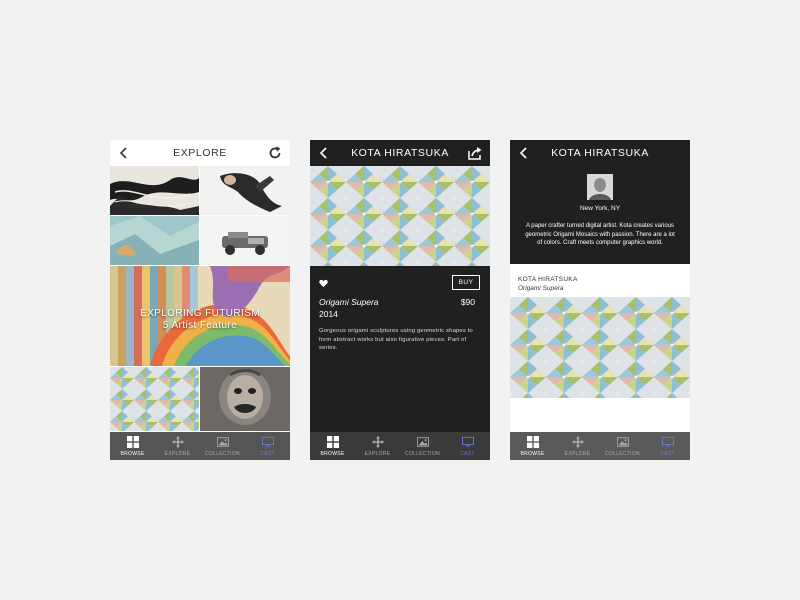 This screenshot has width=800, height=600. What do you see at coordinates (200, 325) in the screenshot?
I see `feature-subtitle: 5 Artist Feature` at bounding box center [200, 325].